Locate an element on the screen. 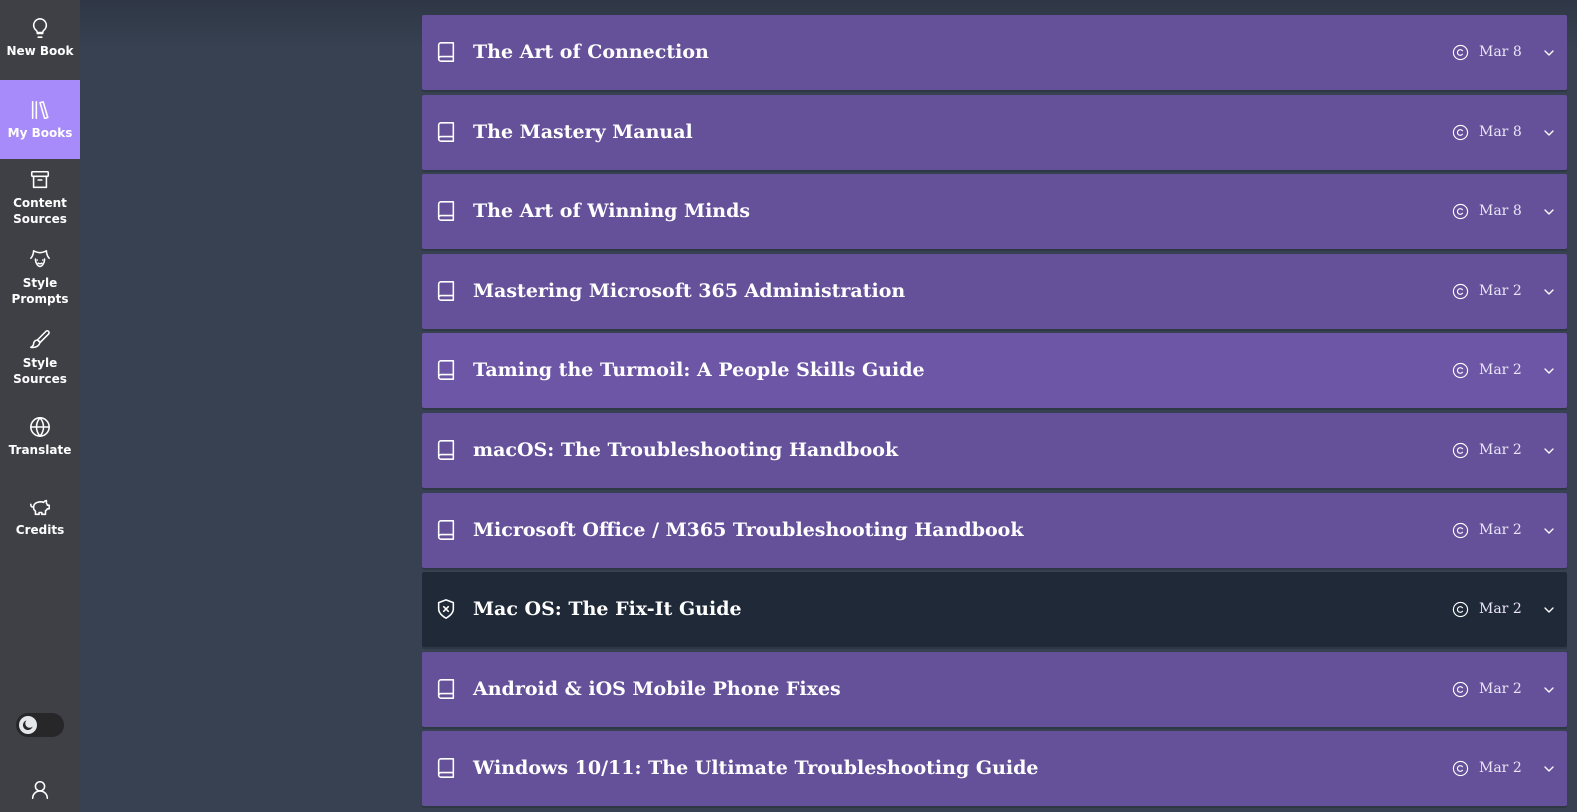  book-row: The Art of Connection Mar 8 is located at coordinates (994, 52).